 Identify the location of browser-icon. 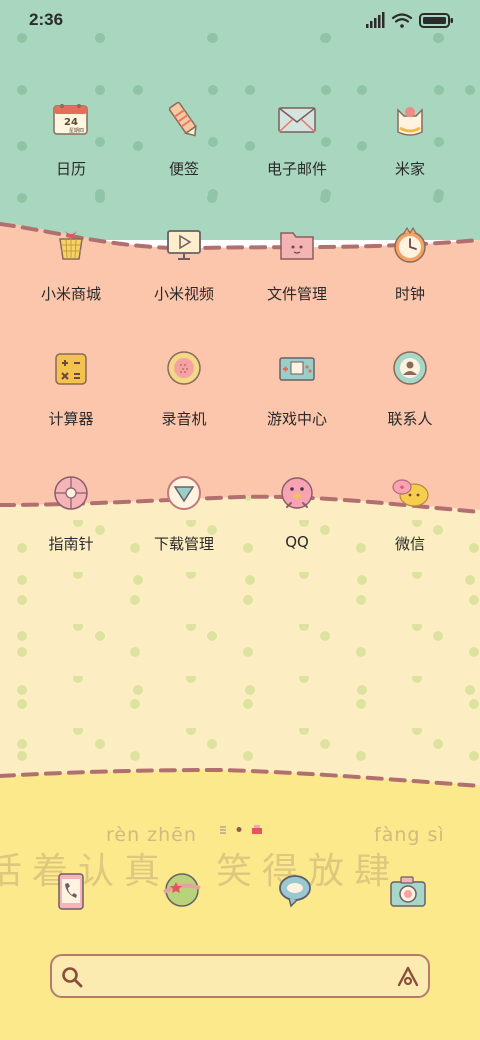
(182, 890).